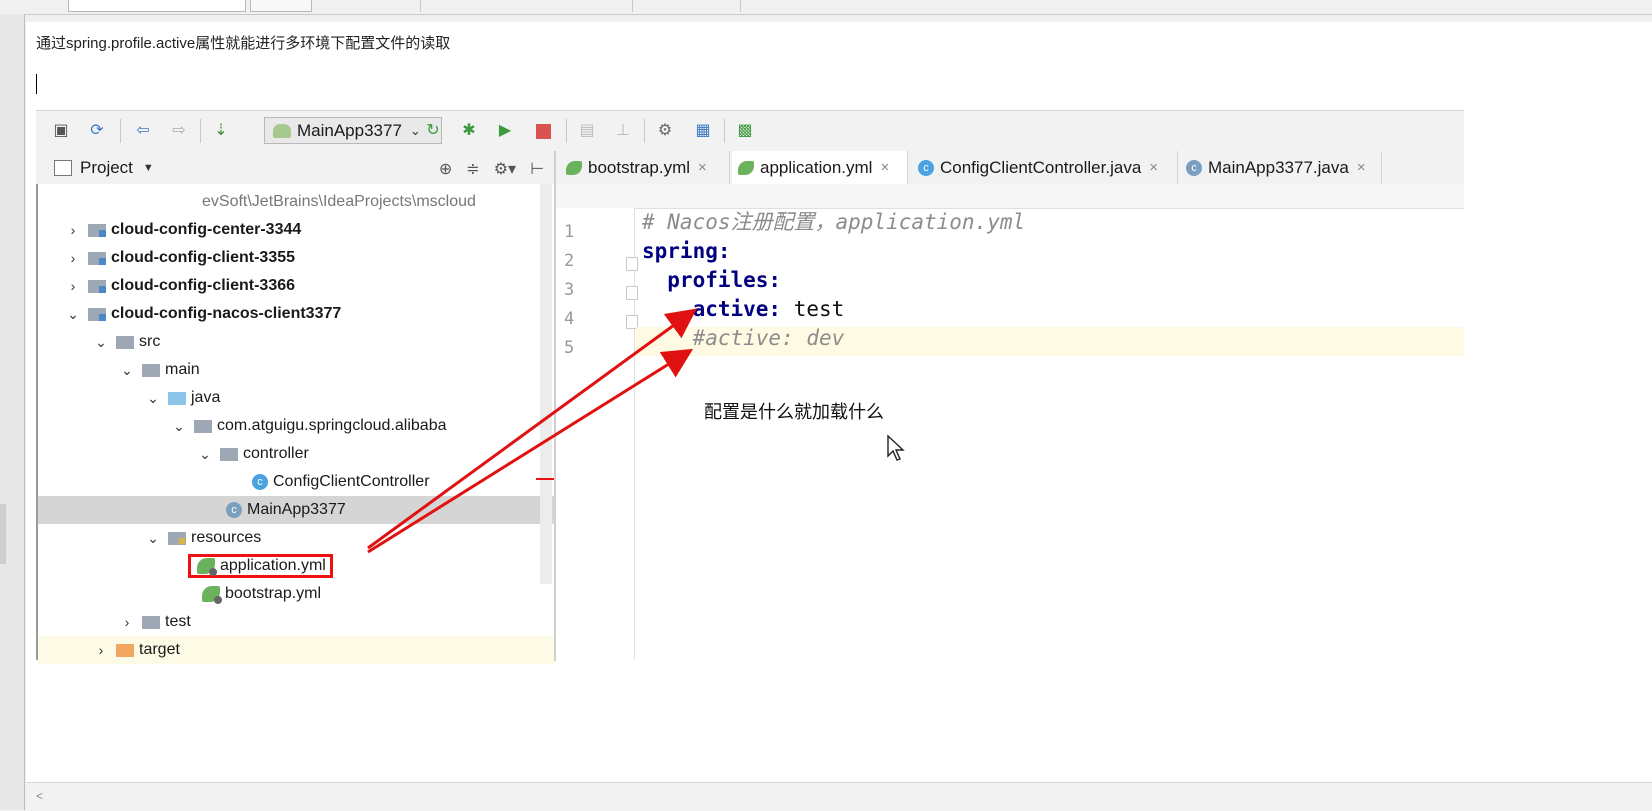 This screenshot has width=1652, height=811. I want to click on scroll-left-icon: <, so click(39, 796).